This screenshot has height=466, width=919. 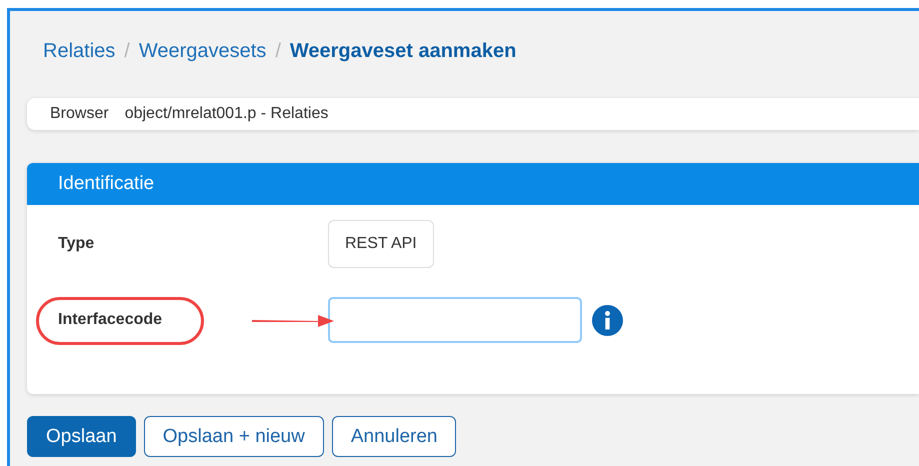 I want to click on action-button: Opslaan + nieuw, so click(x=234, y=436).